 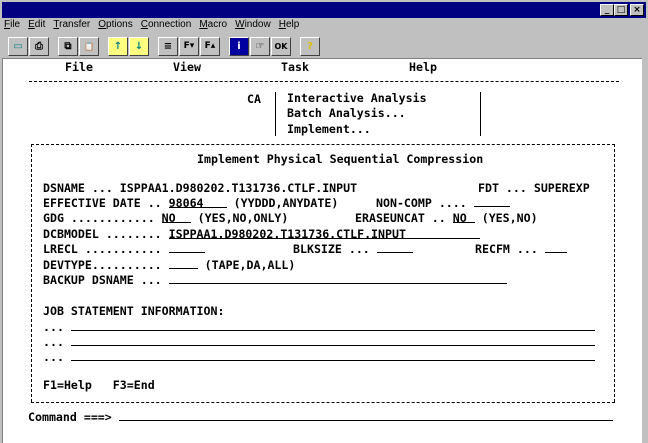 I want to click on font-down-icon: F▾, so click(x=189, y=46).